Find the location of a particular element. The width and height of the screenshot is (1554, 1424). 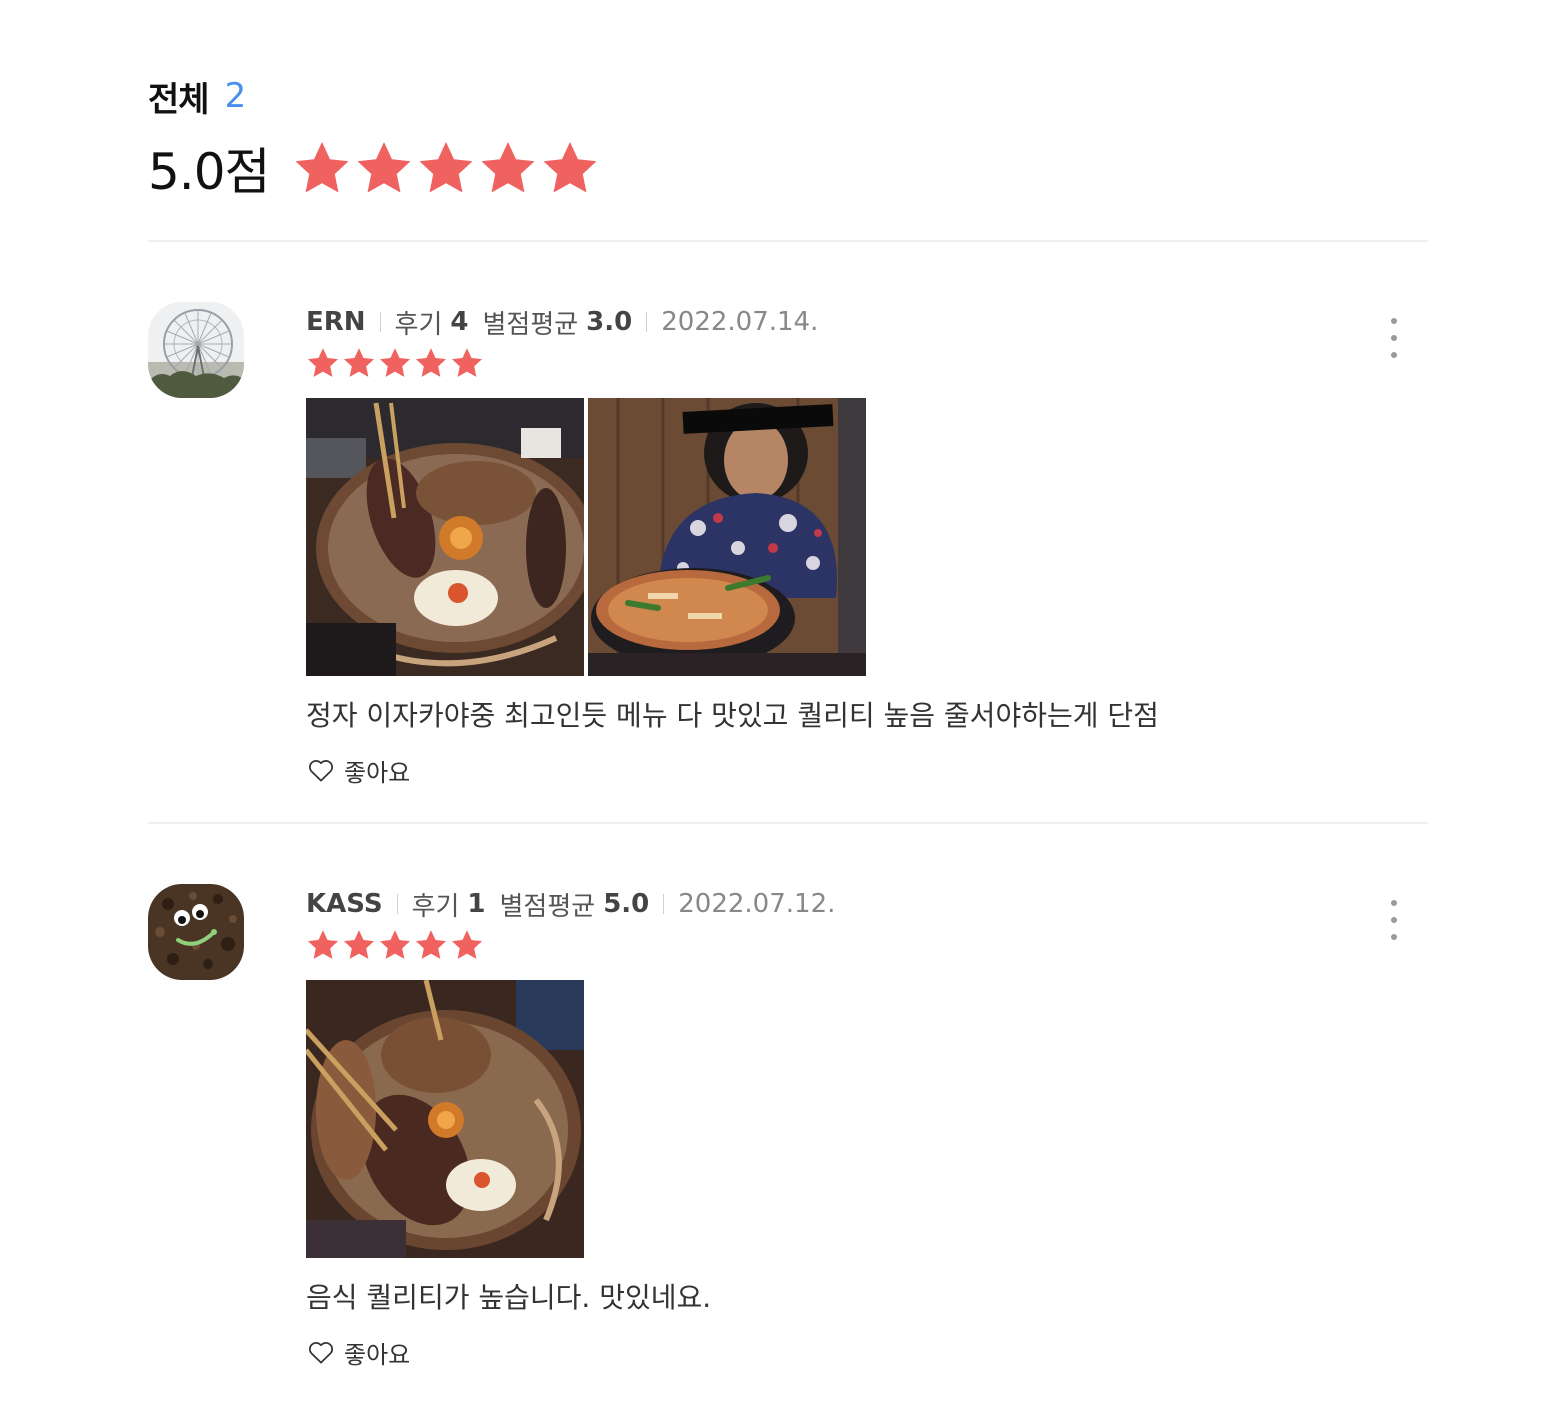

review-date: 2022.07.12. is located at coordinates (757, 904).